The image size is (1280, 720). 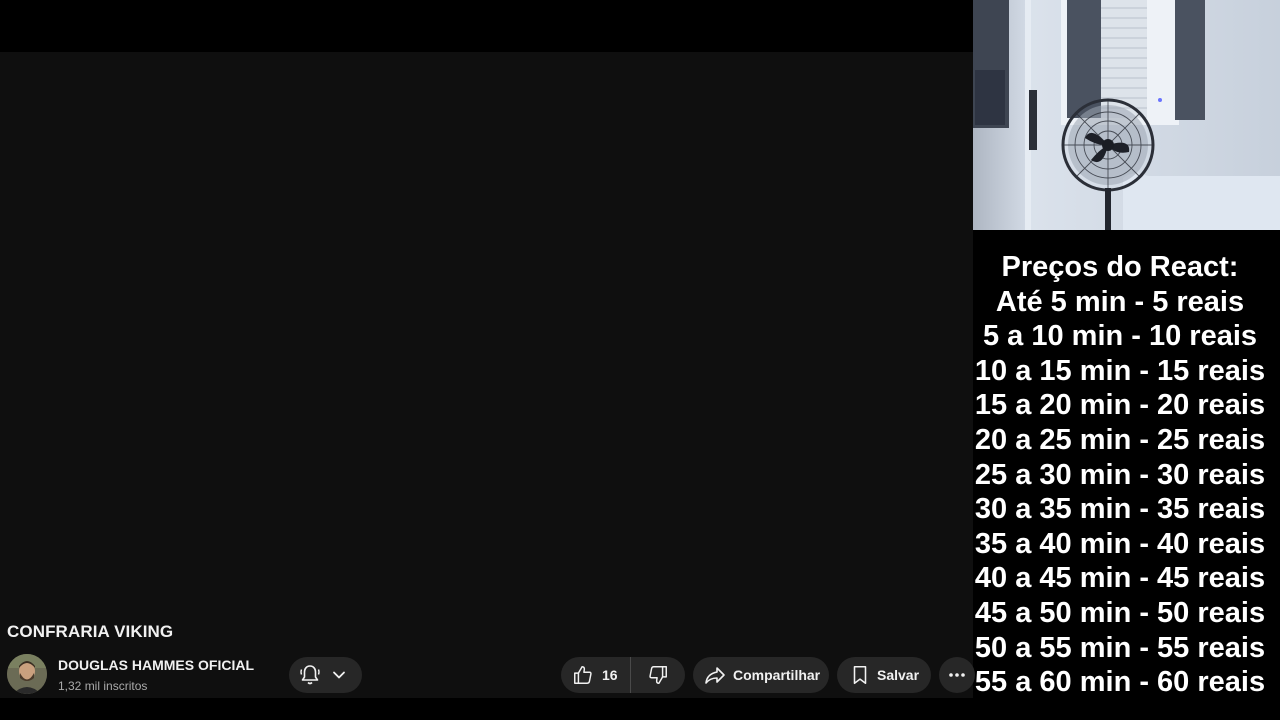 I want to click on channel-name: DOUGLAS HAMMES OFICIAL, so click(x=156, y=665).